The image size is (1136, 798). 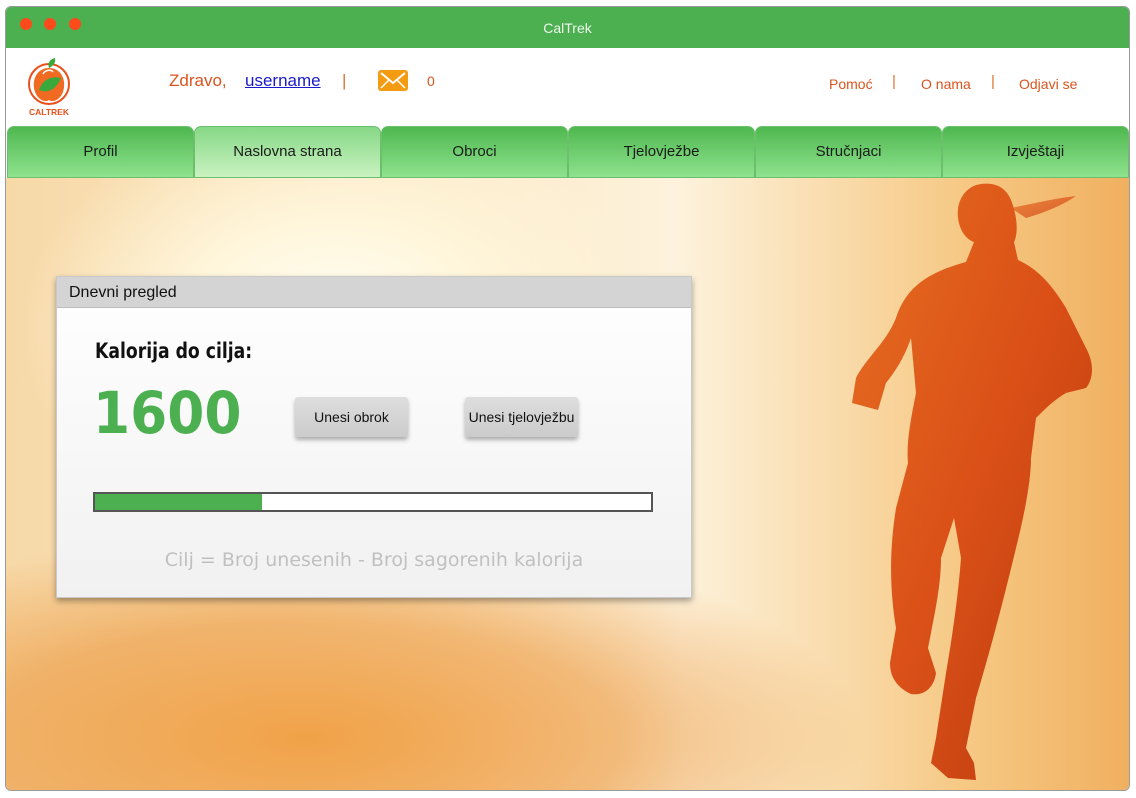 I want to click on help-link: Pomoć, so click(x=851, y=84).